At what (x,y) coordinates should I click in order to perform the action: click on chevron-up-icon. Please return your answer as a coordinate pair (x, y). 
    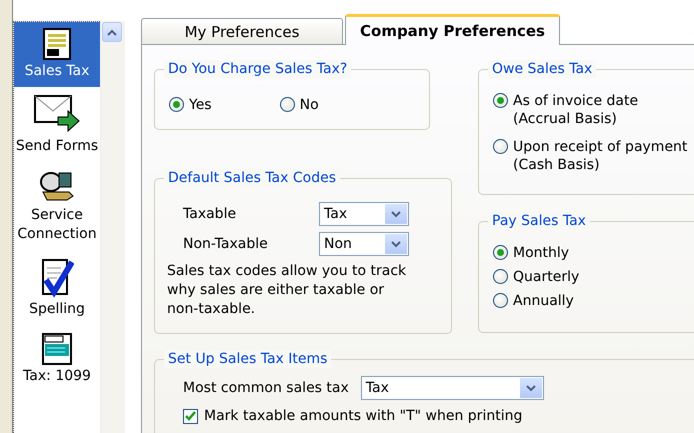
    Looking at the image, I should click on (112, 32).